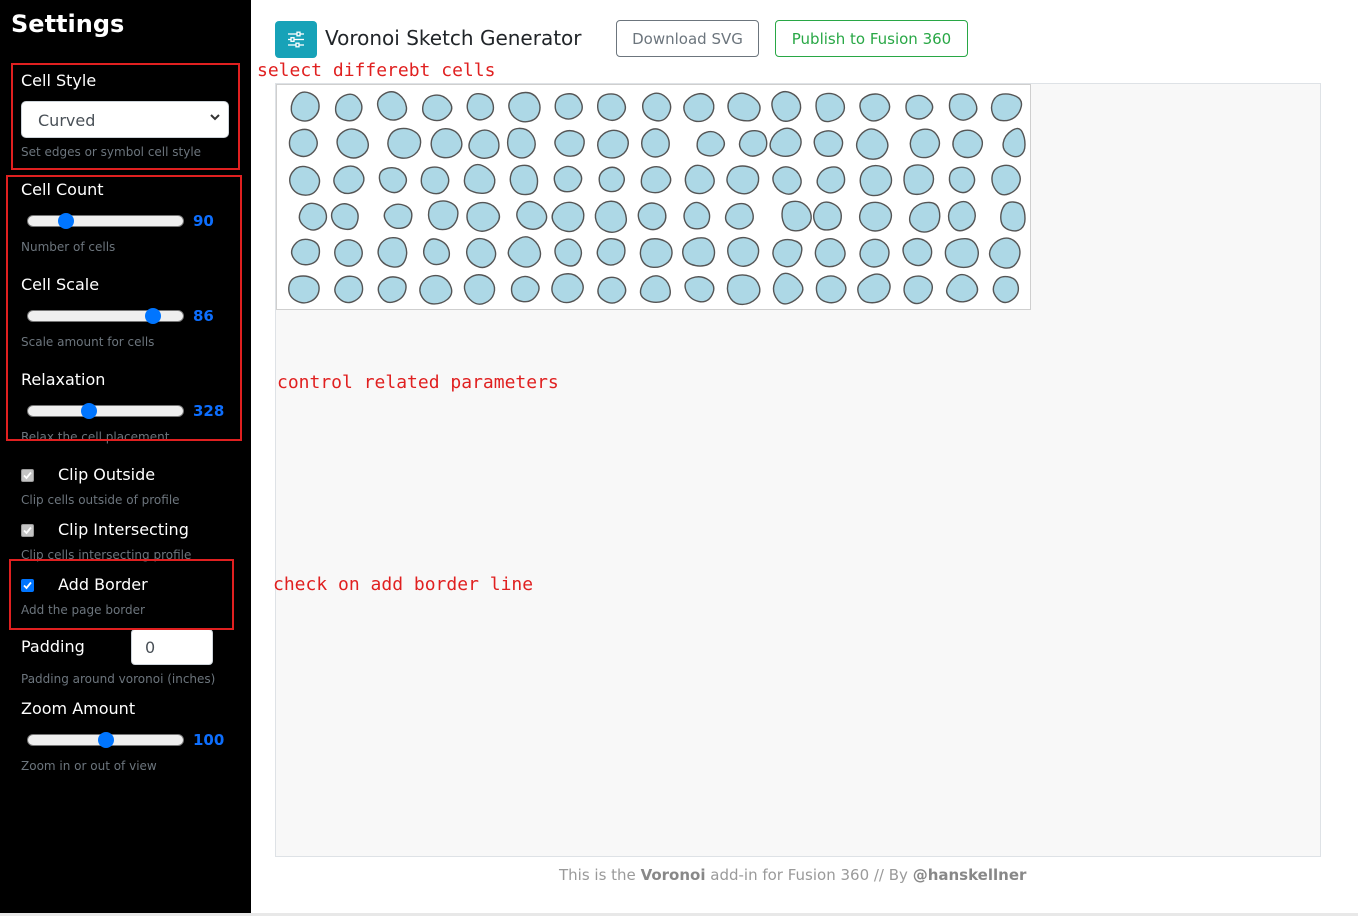 This screenshot has height=916, width=1358. Describe the element at coordinates (403, 584) in the screenshot. I see `annotation-add-border: check on add border line` at that location.